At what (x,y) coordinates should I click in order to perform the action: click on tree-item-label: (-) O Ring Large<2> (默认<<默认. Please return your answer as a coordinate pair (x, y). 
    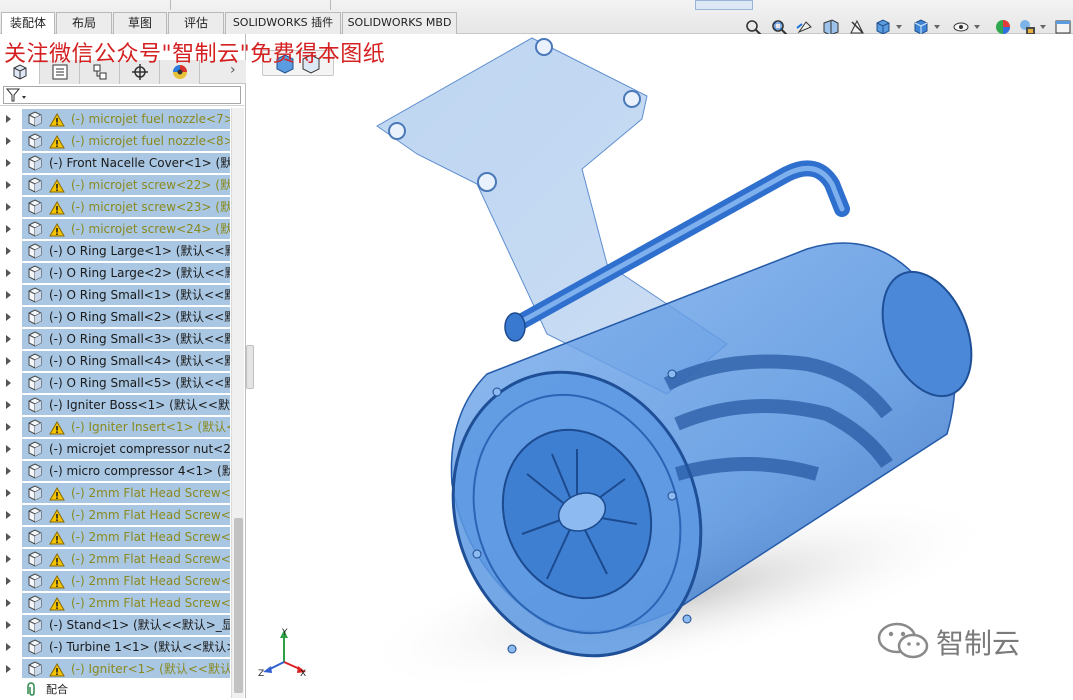
    Looking at the image, I should click on (139, 273).